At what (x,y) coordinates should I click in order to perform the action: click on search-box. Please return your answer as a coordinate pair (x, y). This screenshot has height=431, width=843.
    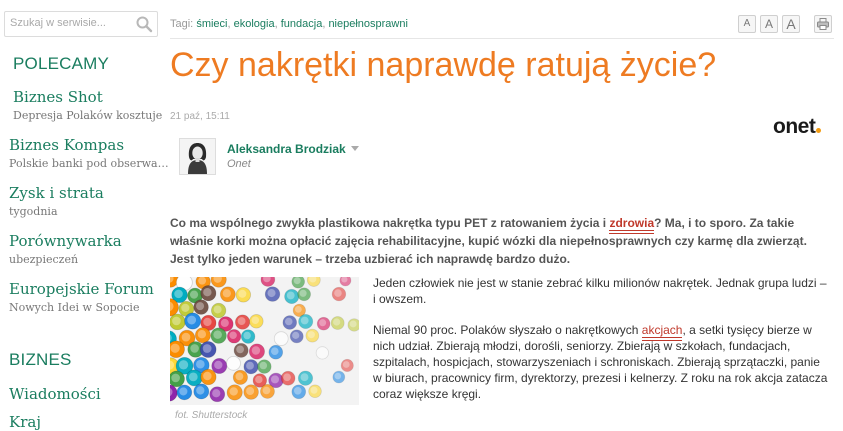
    Looking at the image, I should click on (81, 24).